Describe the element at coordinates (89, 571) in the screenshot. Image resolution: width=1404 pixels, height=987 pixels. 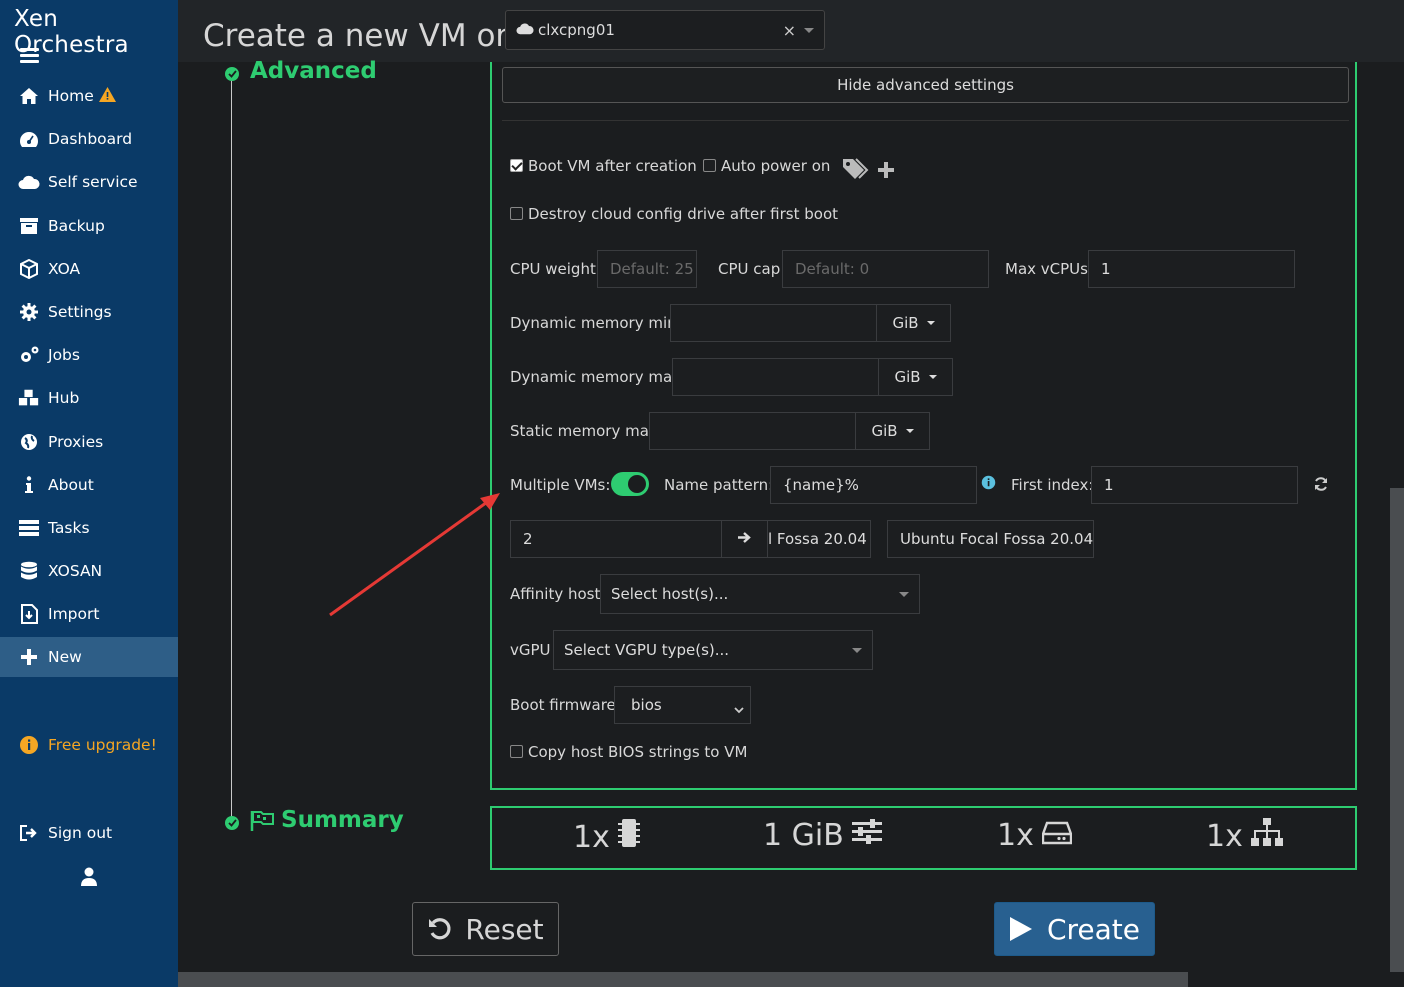
I see `sidebar-item-xosan: XOSAN` at that location.